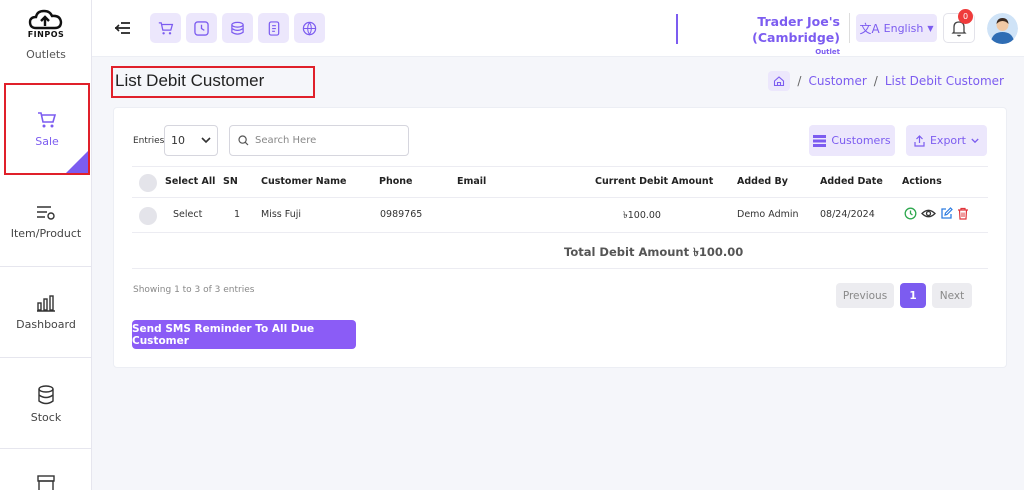  What do you see at coordinates (46, 417) in the screenshot?
I see `sidebar-item-label: Stock` at bounding box center [46, 417].